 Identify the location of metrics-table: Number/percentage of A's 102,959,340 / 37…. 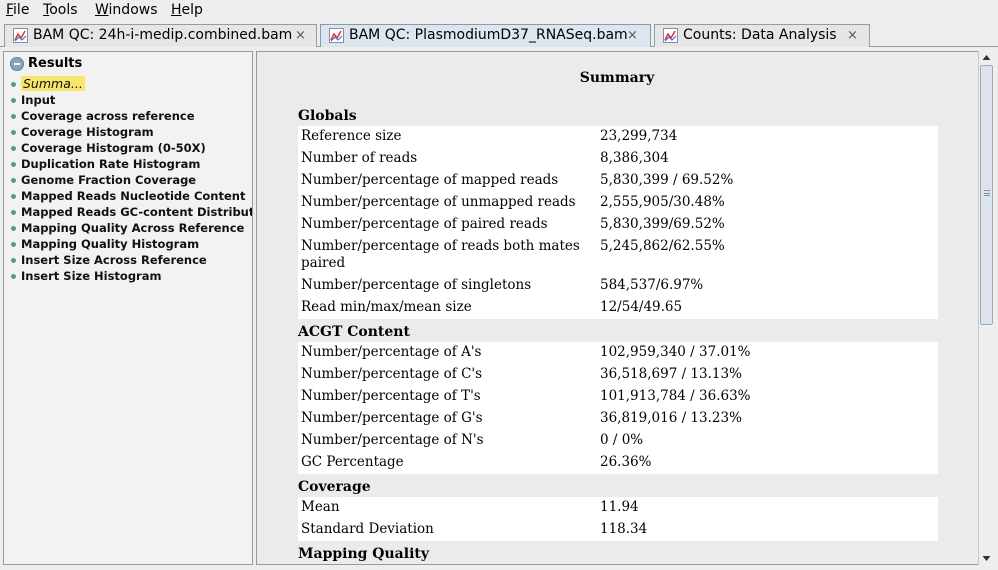
(618, 408).